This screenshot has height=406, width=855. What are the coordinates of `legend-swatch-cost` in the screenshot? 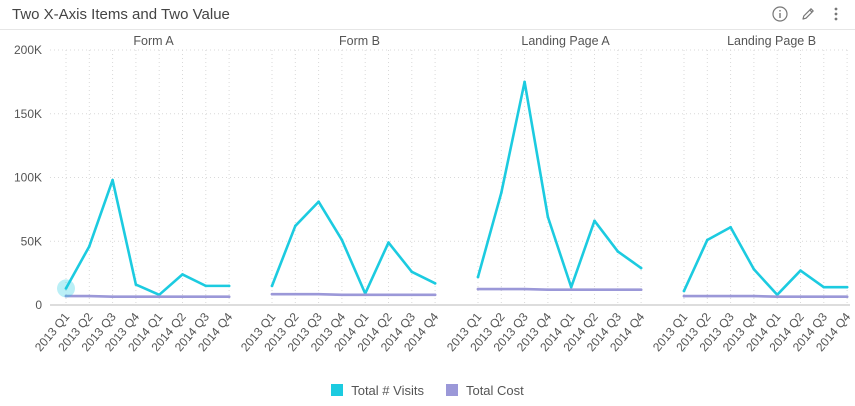 It's located at (451, 390).